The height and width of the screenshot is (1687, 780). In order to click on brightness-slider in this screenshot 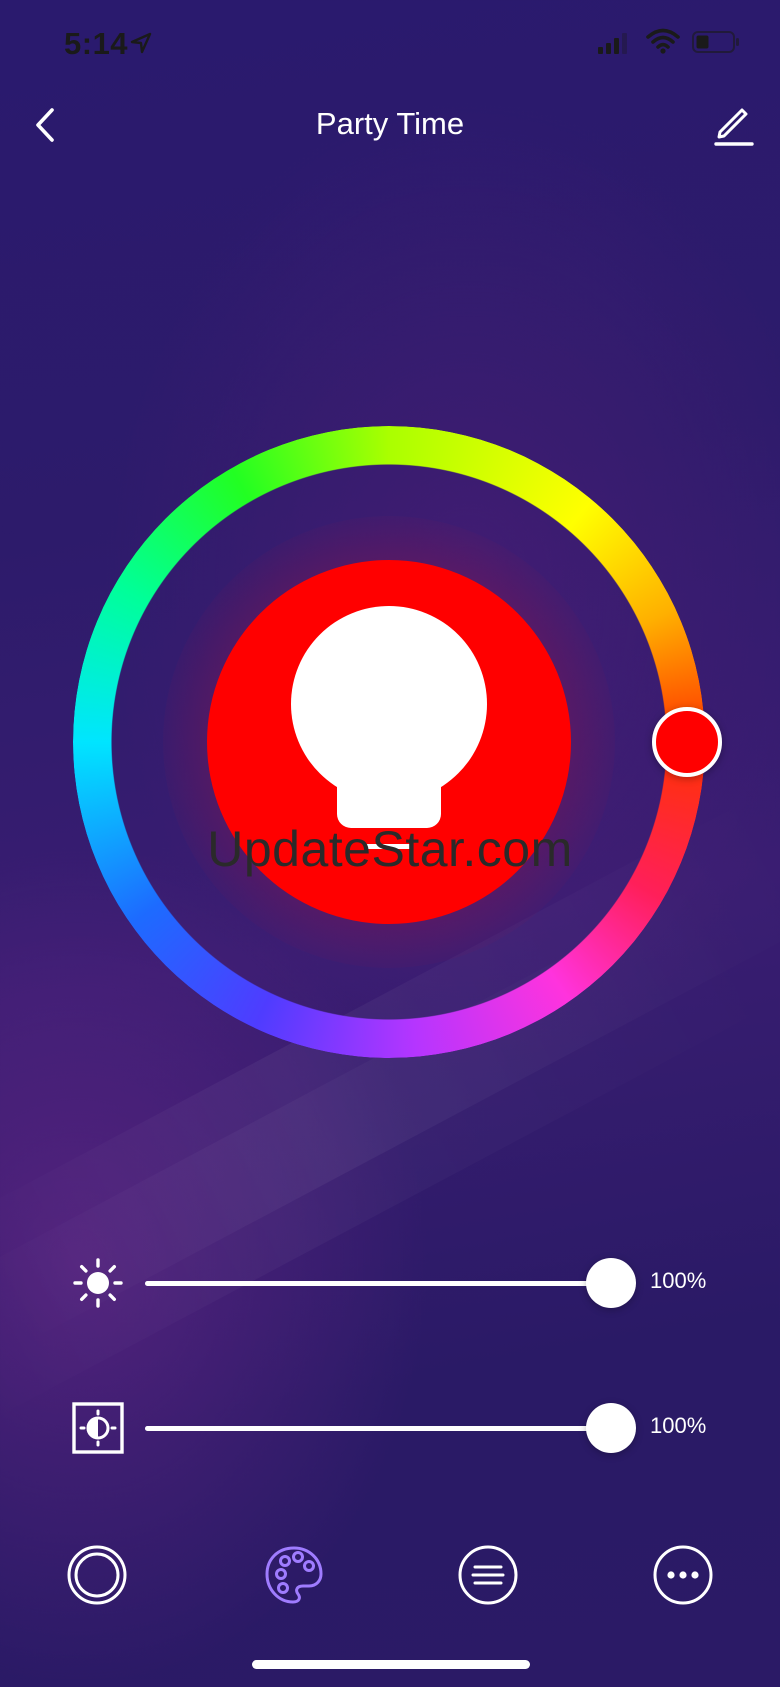, I will do `click(390, 1283)`.